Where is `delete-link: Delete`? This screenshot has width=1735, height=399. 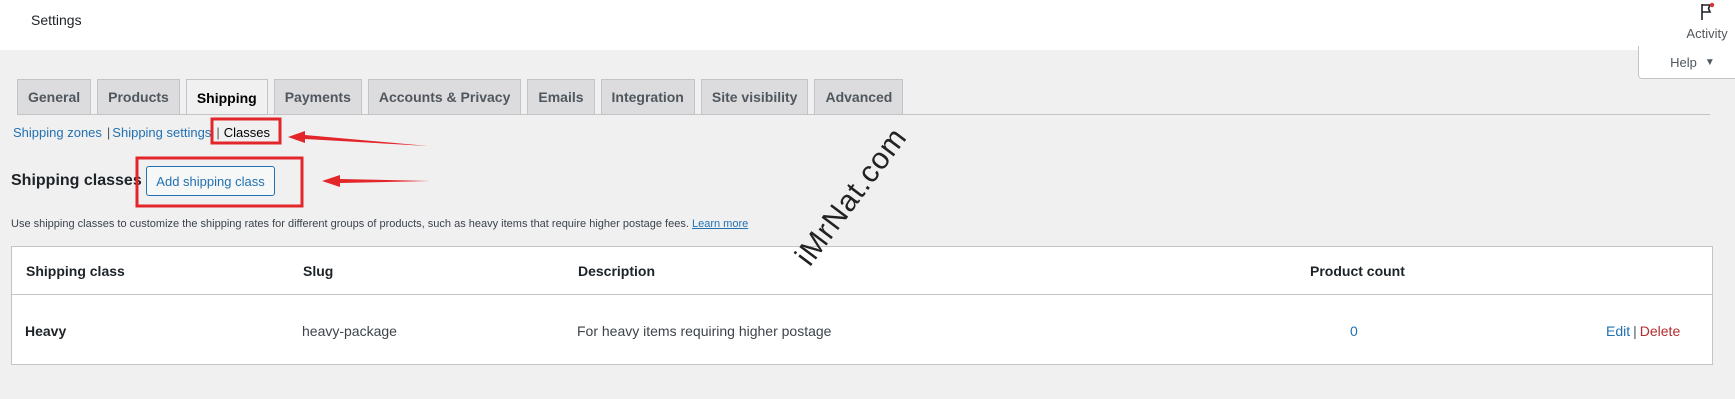
delete-link: Delete is located at coordinates (1660, 331).